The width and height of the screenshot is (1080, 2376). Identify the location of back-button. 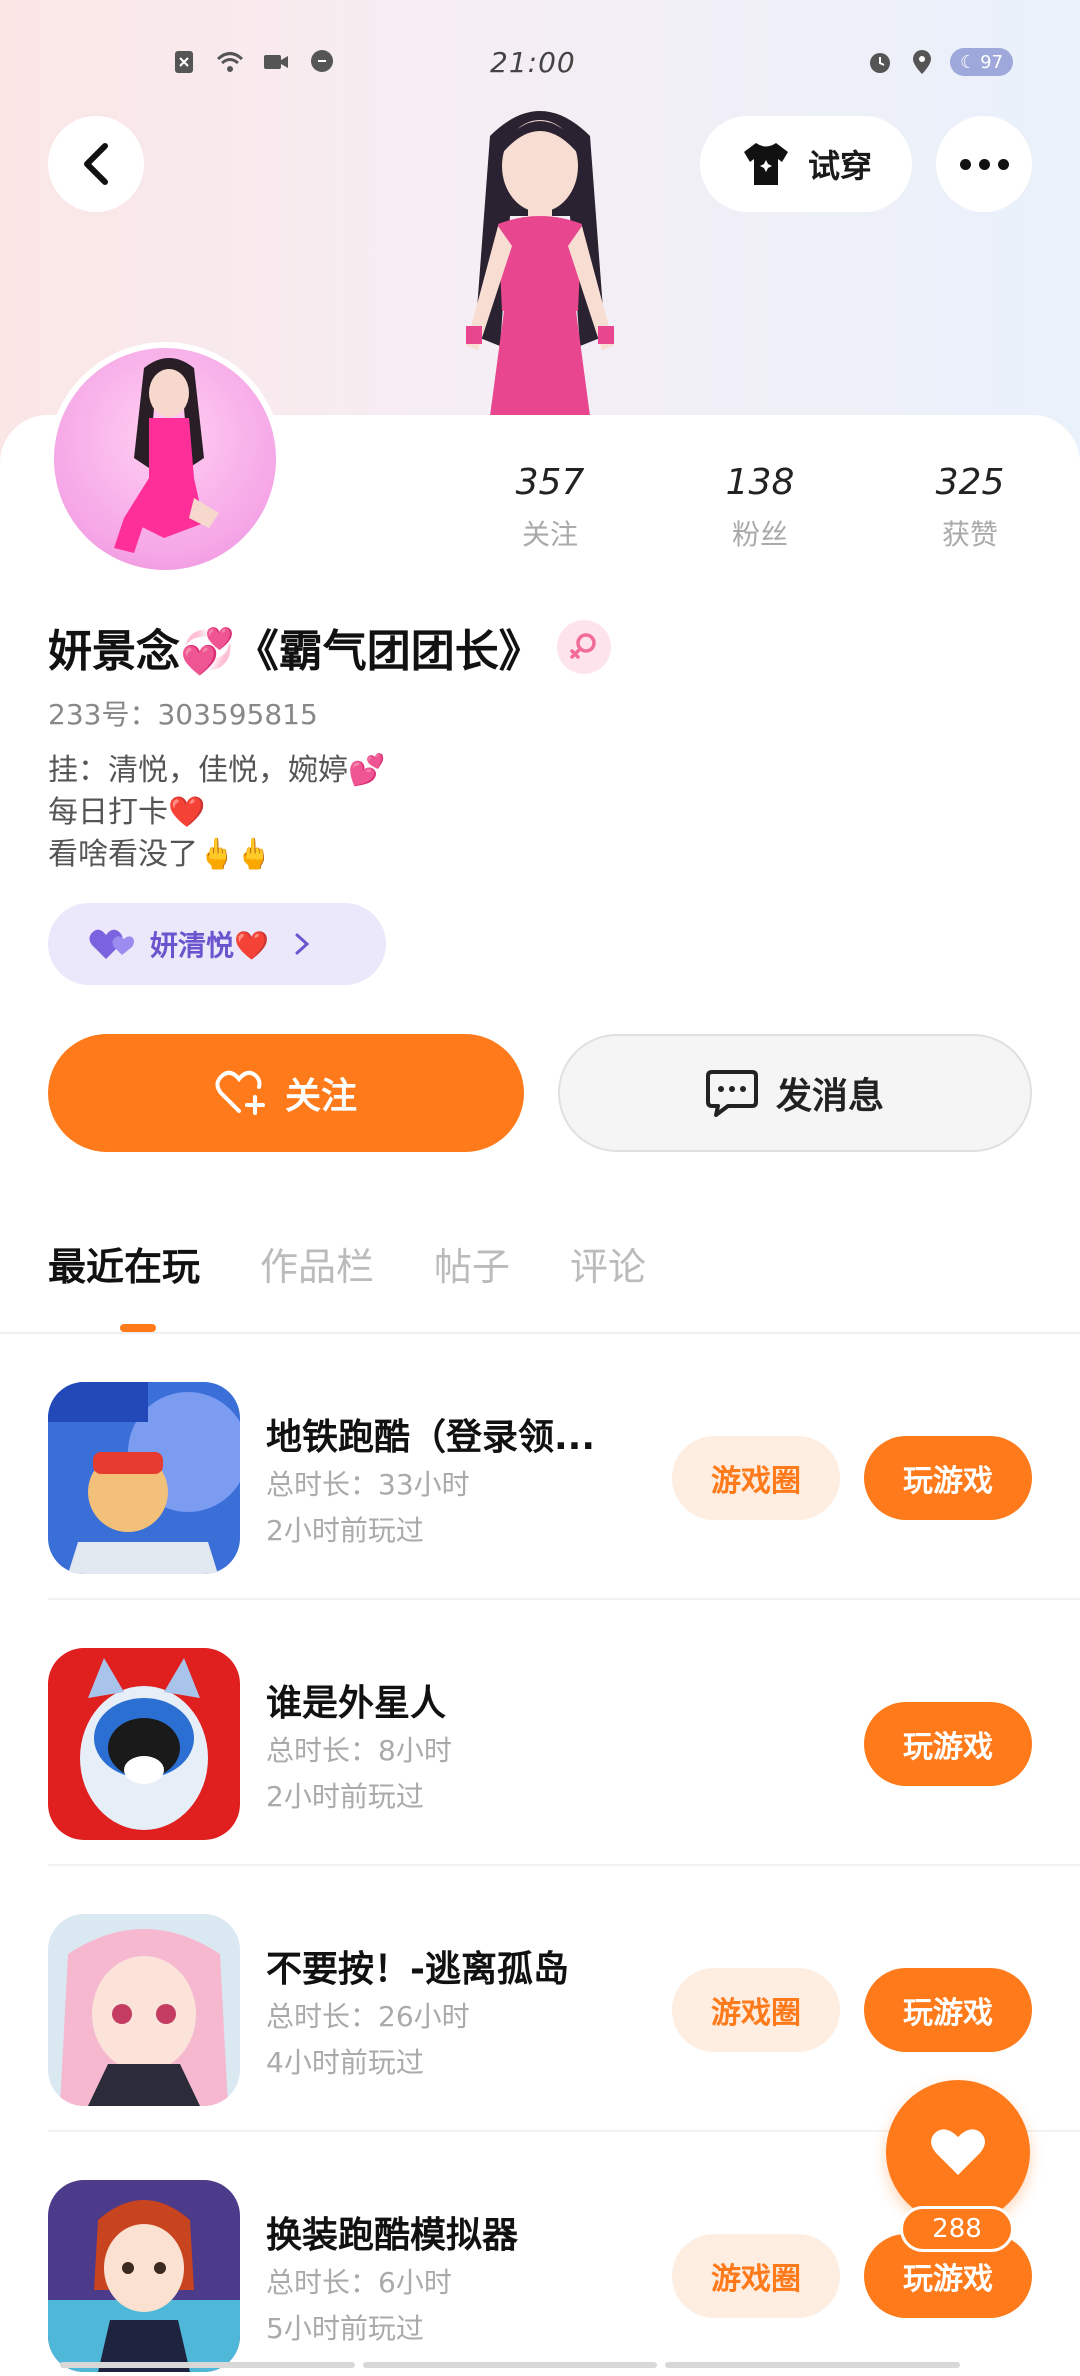
(96, 164).